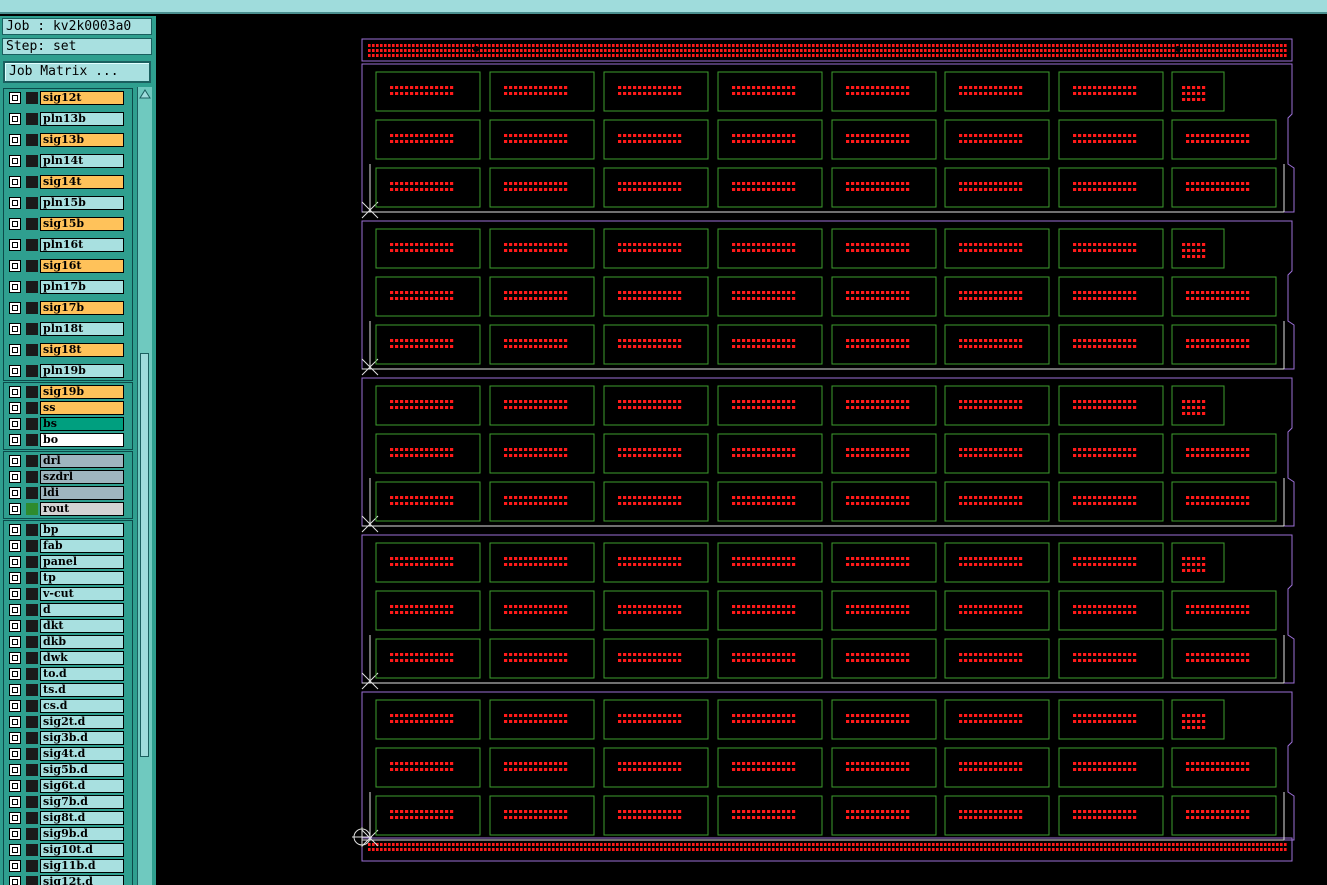 This screenshot has width=1327, height=885. Describe the element at coordinates (82, 834) in the screenshot. I see `layer-name: sig9b.d` at that location.